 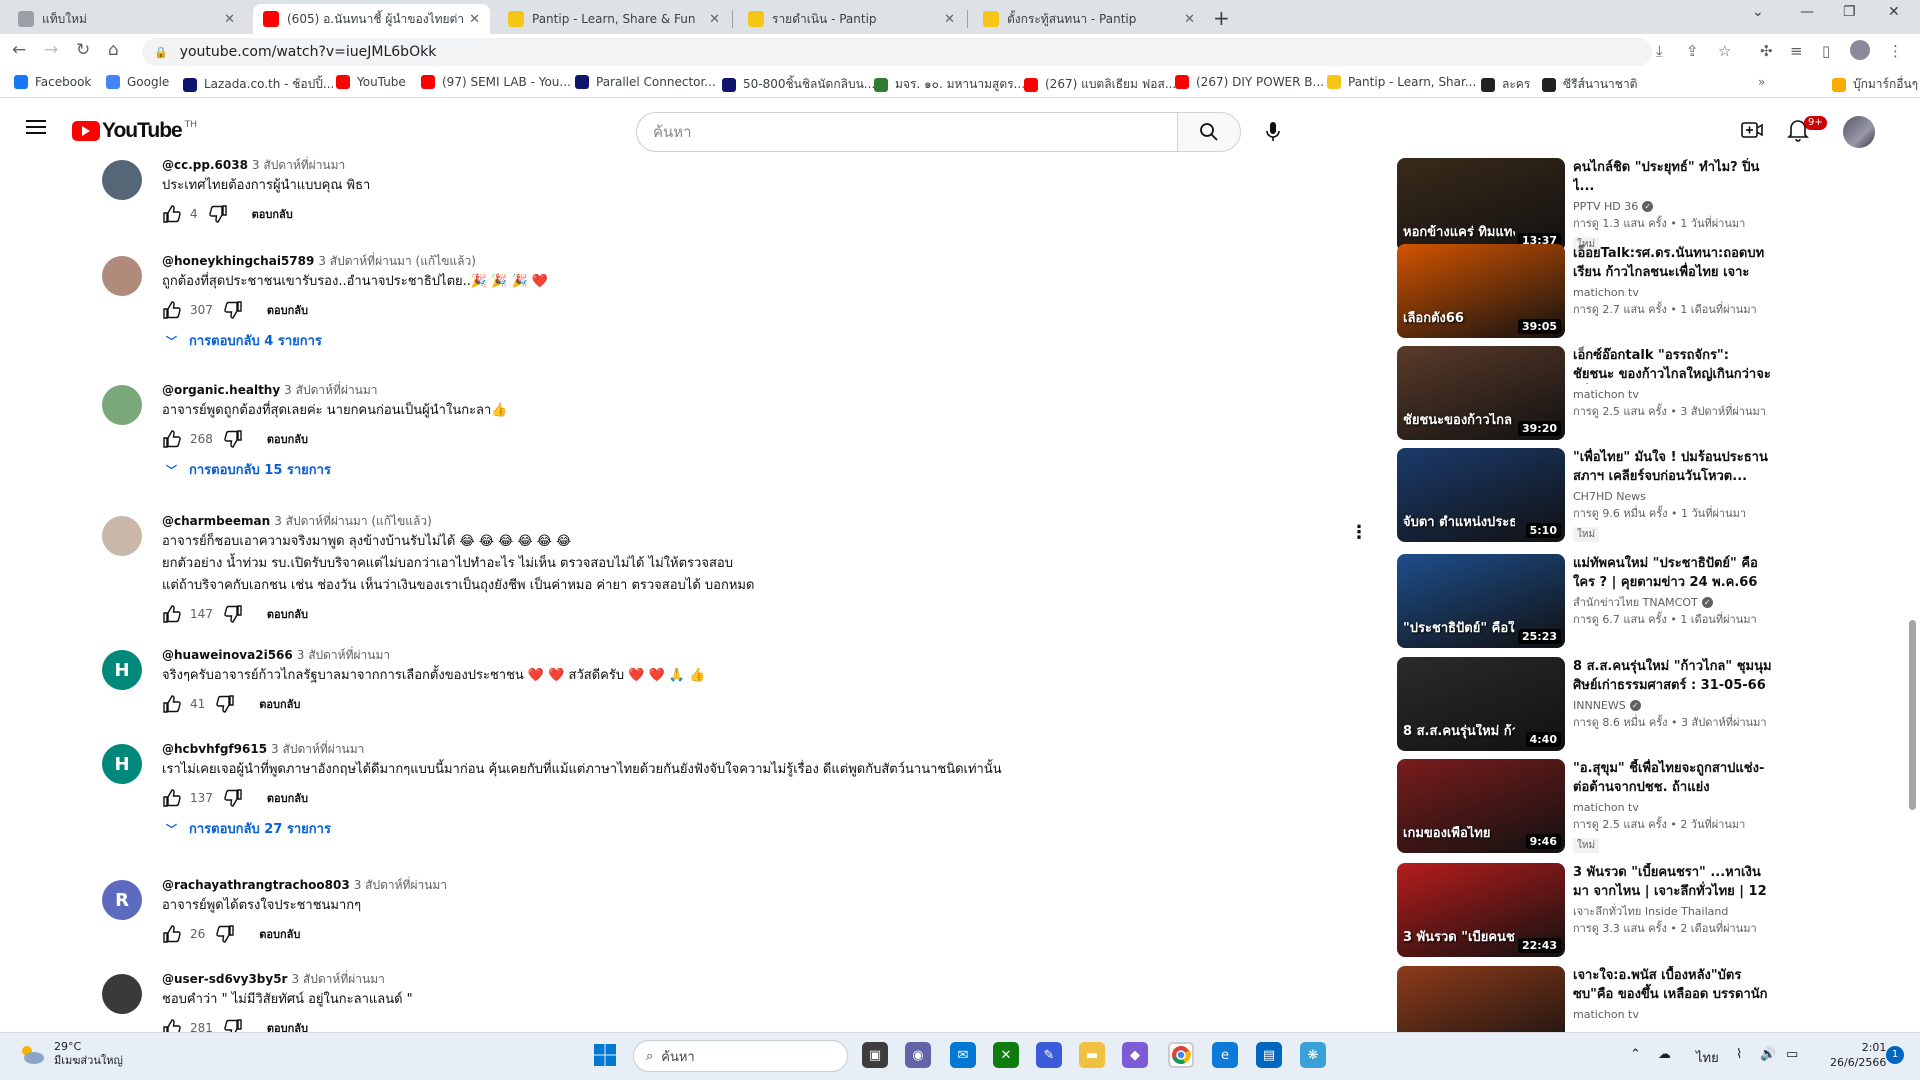 I want to click on bookmark-item: ซีรีส์นานาชาติ, so click(x=1589, y=84).